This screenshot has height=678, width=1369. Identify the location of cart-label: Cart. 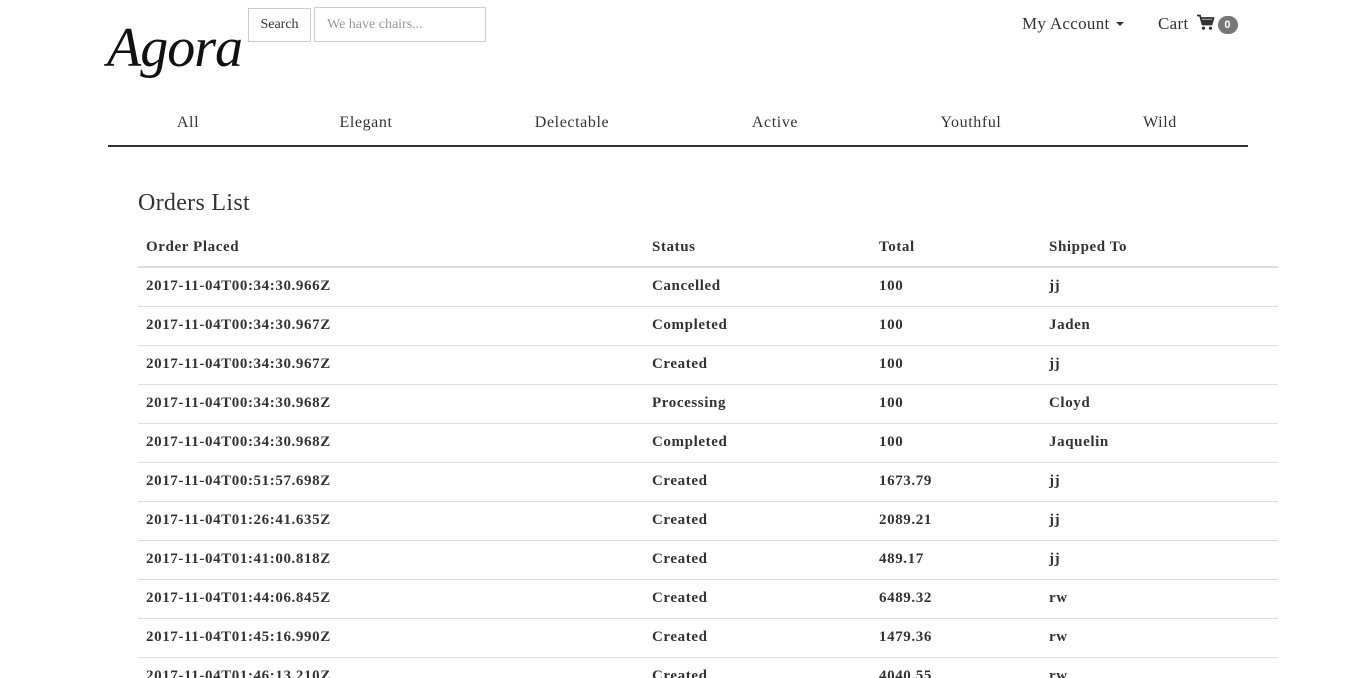
(1173, 23).